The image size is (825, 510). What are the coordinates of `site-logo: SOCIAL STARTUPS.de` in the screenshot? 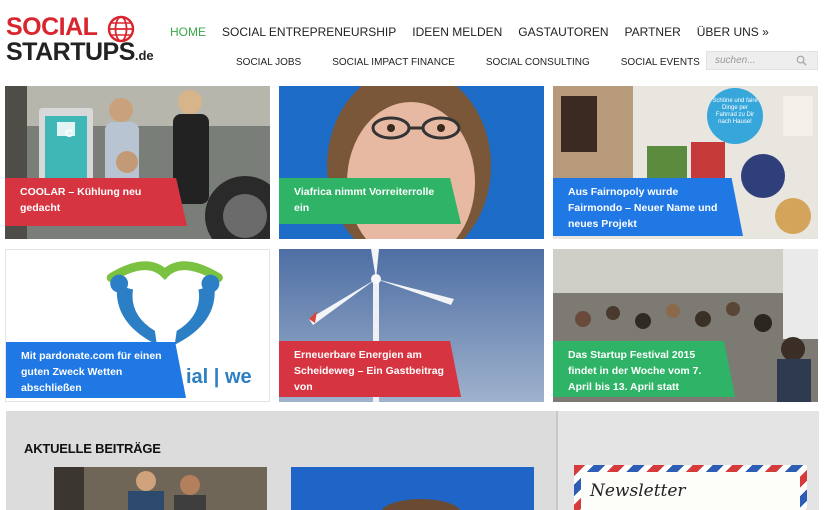 It's located at (86, 42).